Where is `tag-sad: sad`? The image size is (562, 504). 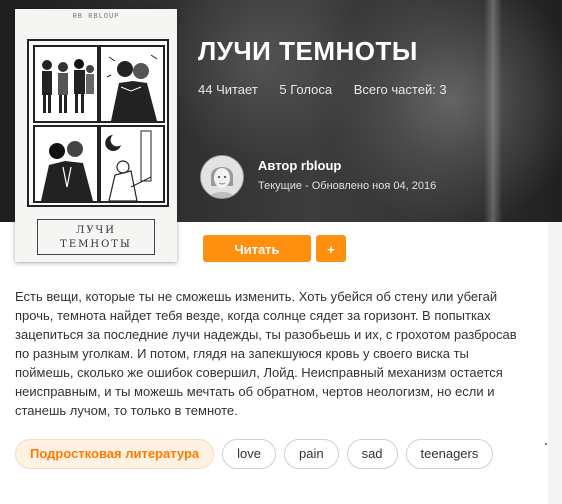
tag-sad: sad is located at coordinates (372, 454).